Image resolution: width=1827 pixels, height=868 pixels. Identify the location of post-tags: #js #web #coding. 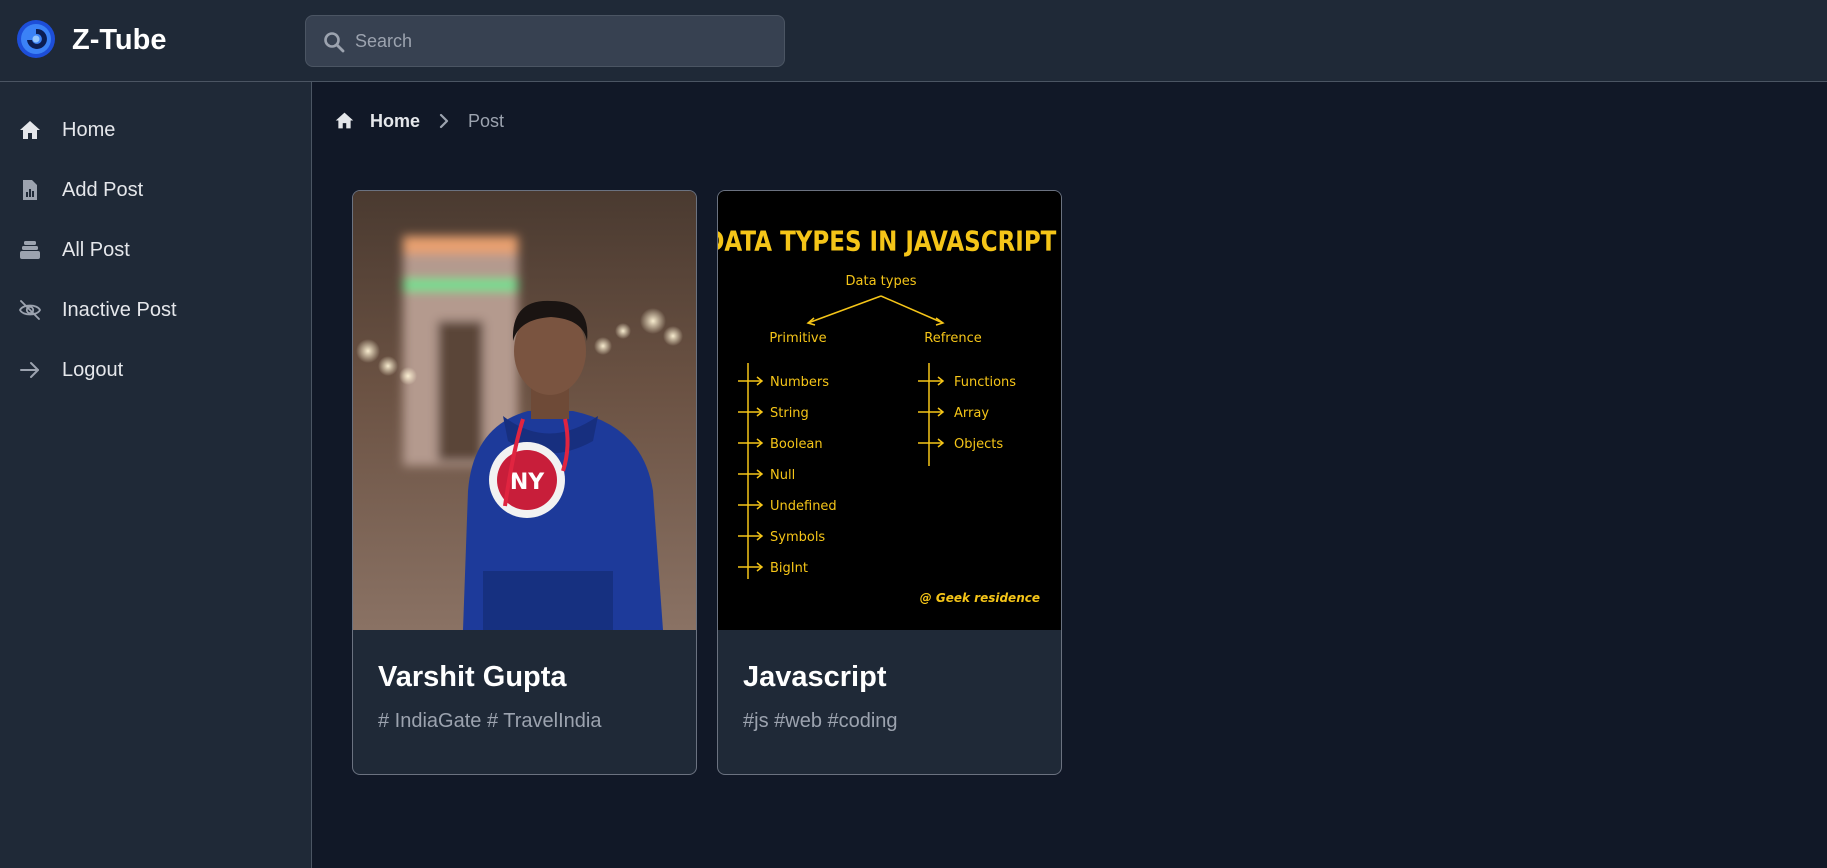
(820, 721).